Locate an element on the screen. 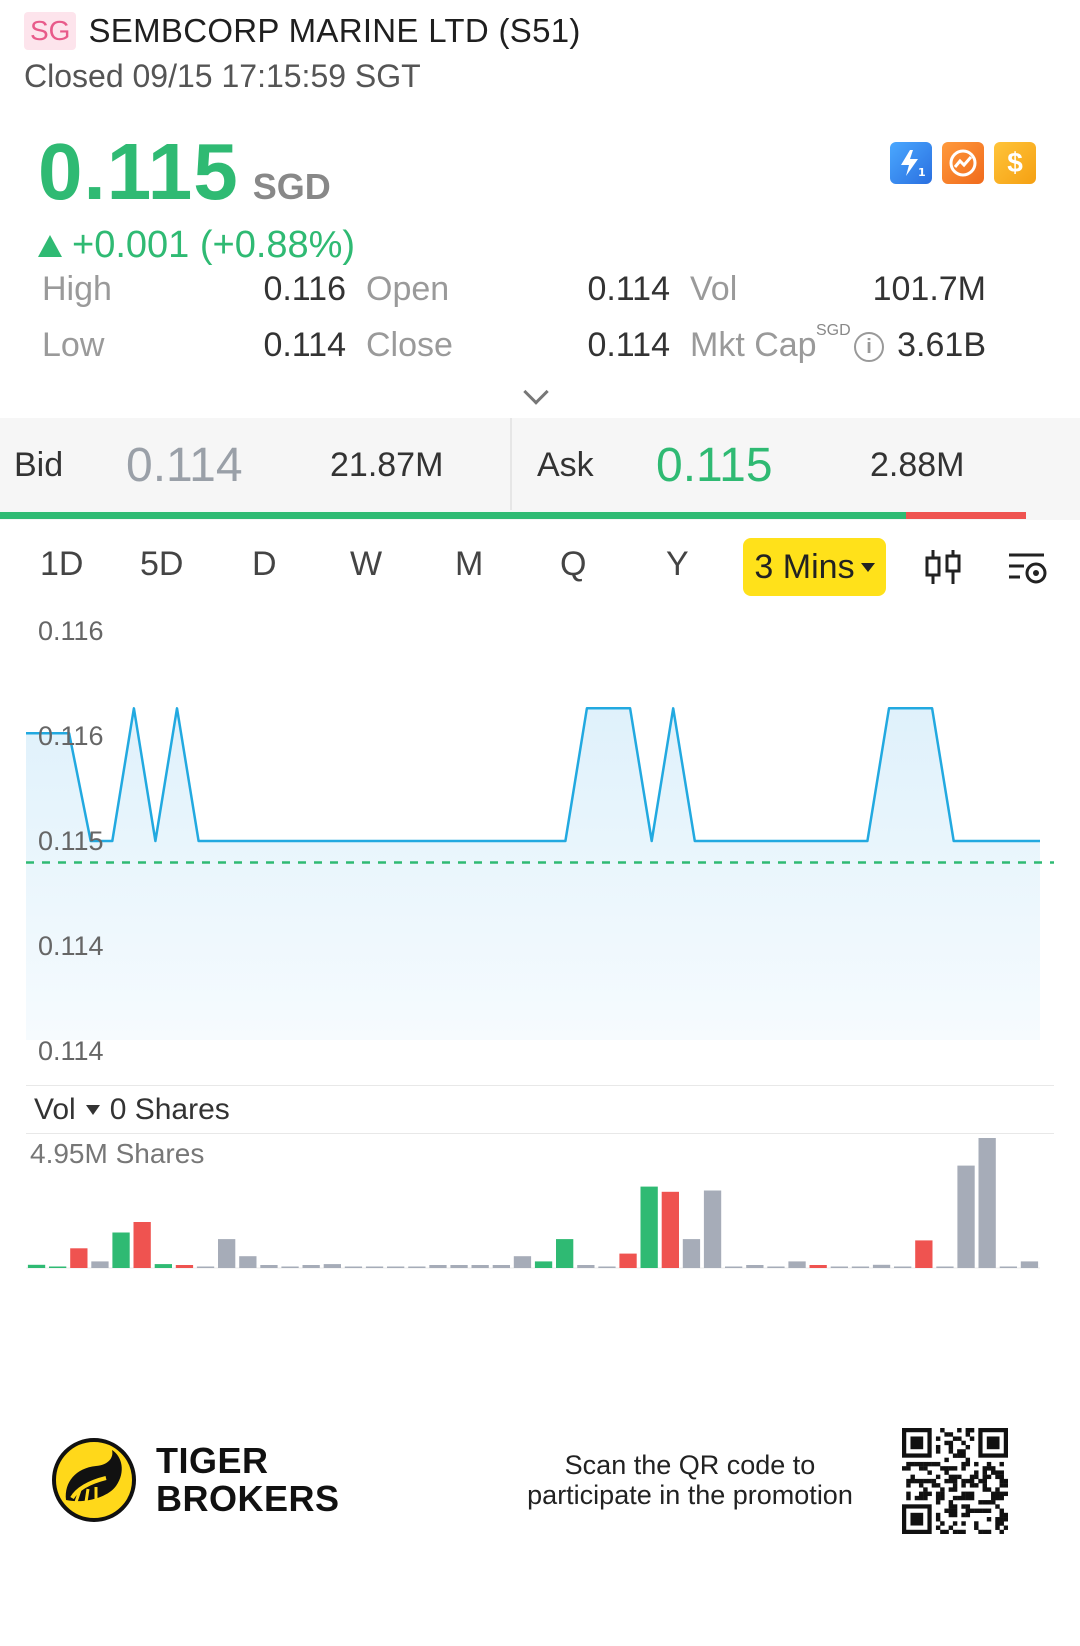 The height and width of the screenshot is (1646, 1080). mktcap-label: Mkt Cap is located at coordinates (753, 345).